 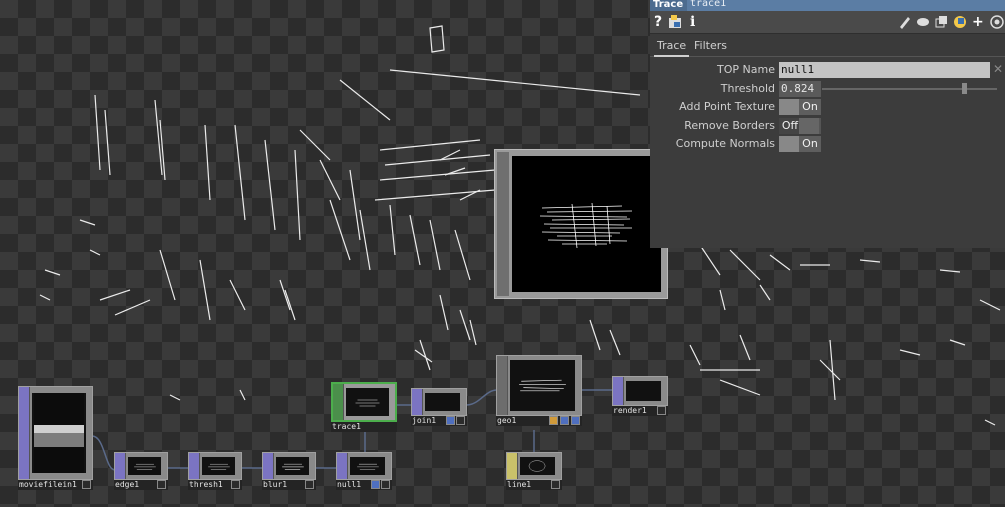 I want to click on node-trace1-name: trace1, so click(x=364, y=427).